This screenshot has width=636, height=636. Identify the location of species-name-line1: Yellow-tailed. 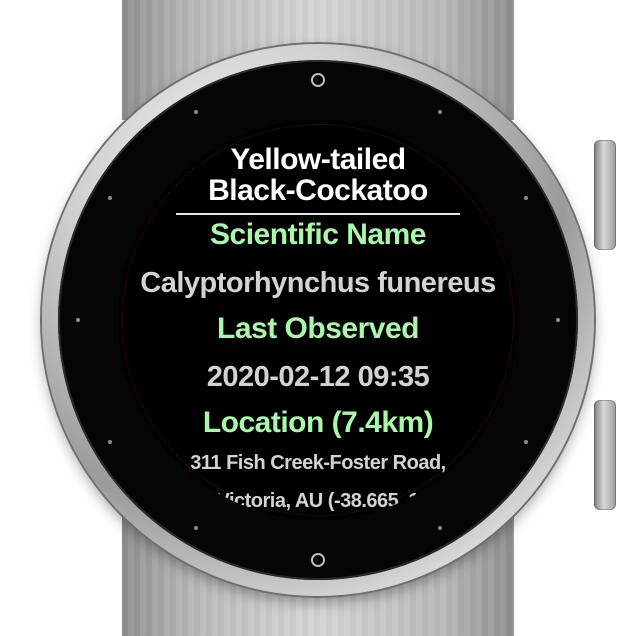
(318, 159).